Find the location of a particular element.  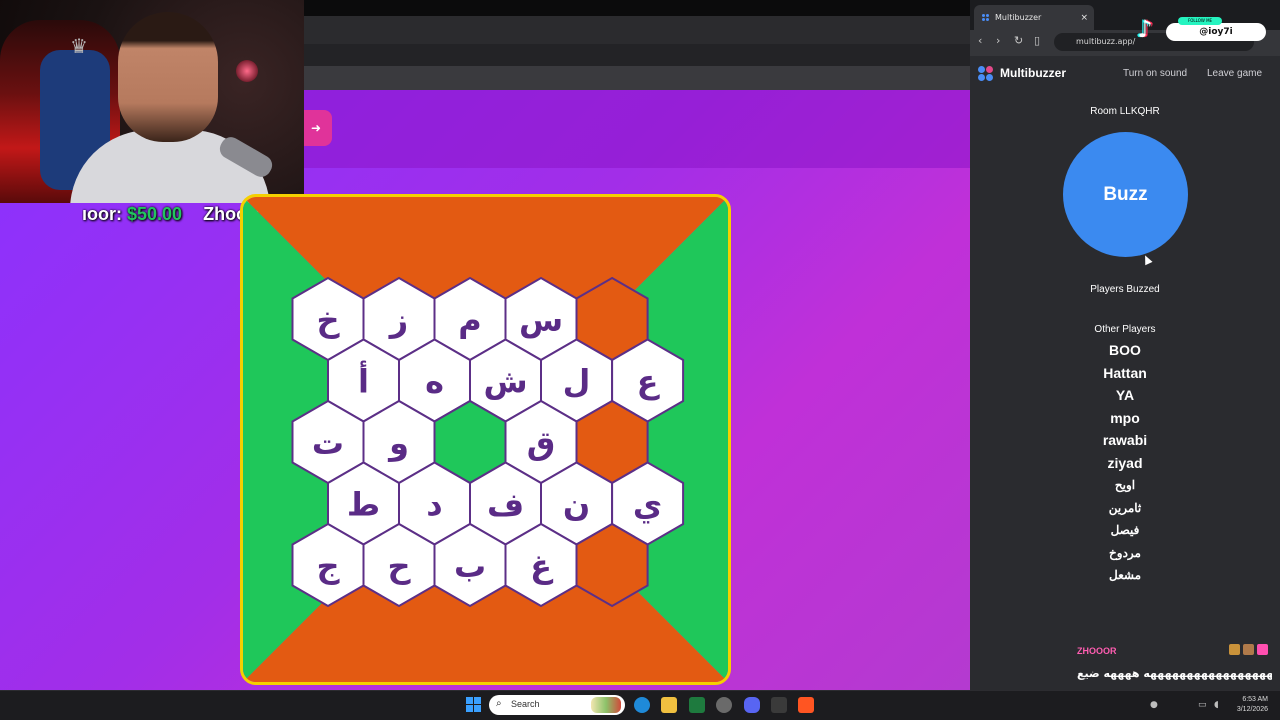

heart-badge-icon is located at coordinates (1262, 649).